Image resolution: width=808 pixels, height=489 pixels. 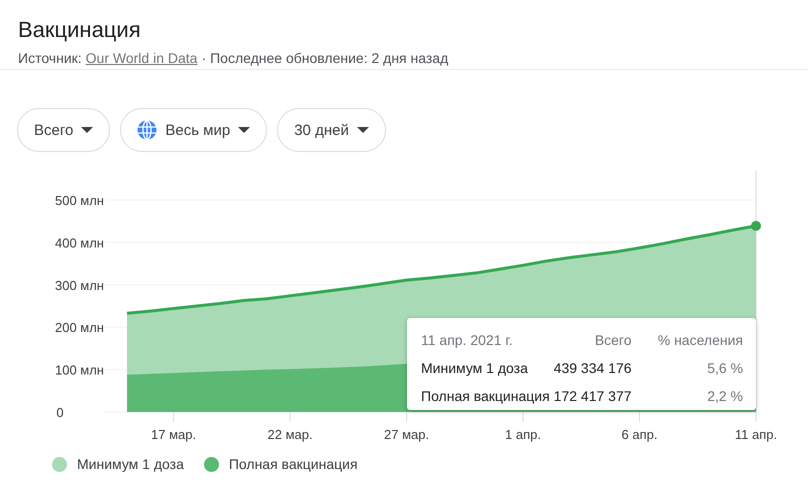 What do you see at coordinates (756, 434) in the screenshot?
I see `x-axis-label: 11 апр.` at bounding box center [756, 434].